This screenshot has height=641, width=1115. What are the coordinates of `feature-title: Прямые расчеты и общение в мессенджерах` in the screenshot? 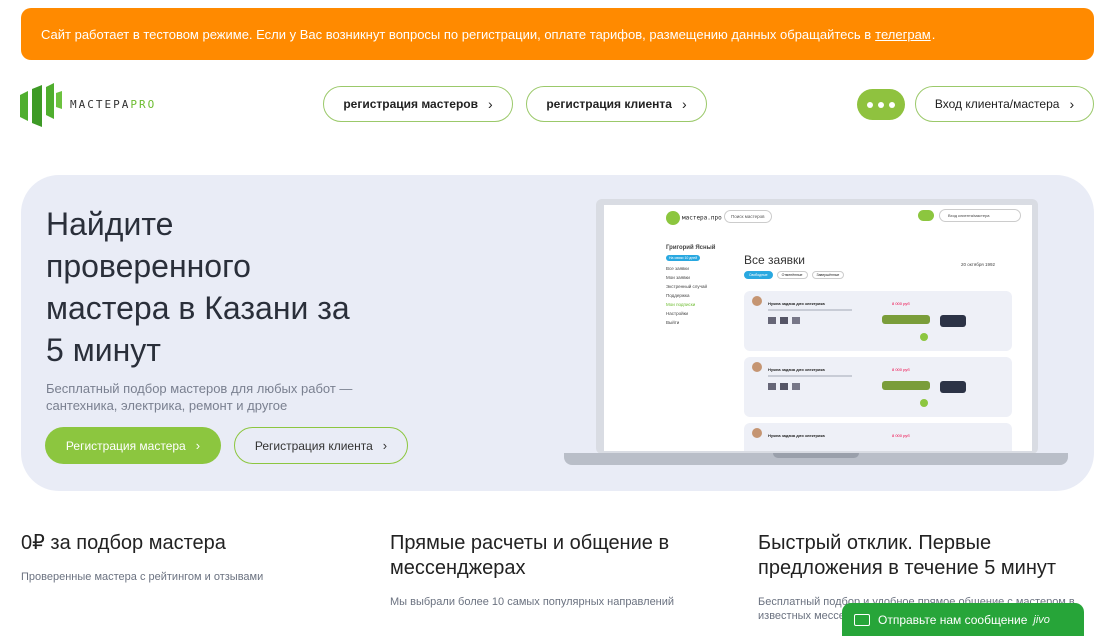 It's located at (530, 555).